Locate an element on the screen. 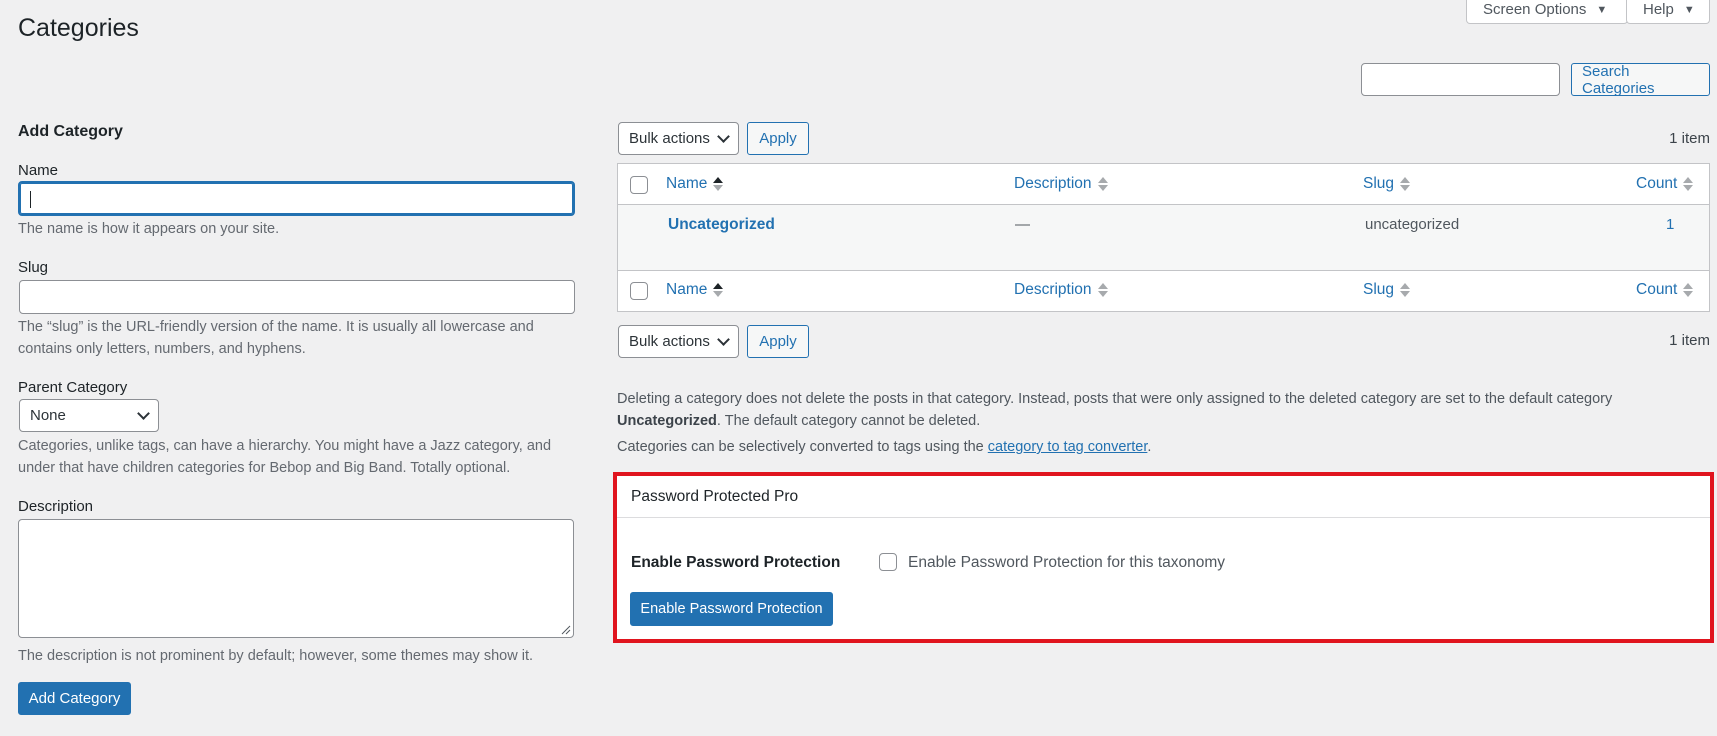  column-header-slug: Slug is located at coordinates (1387, 184).